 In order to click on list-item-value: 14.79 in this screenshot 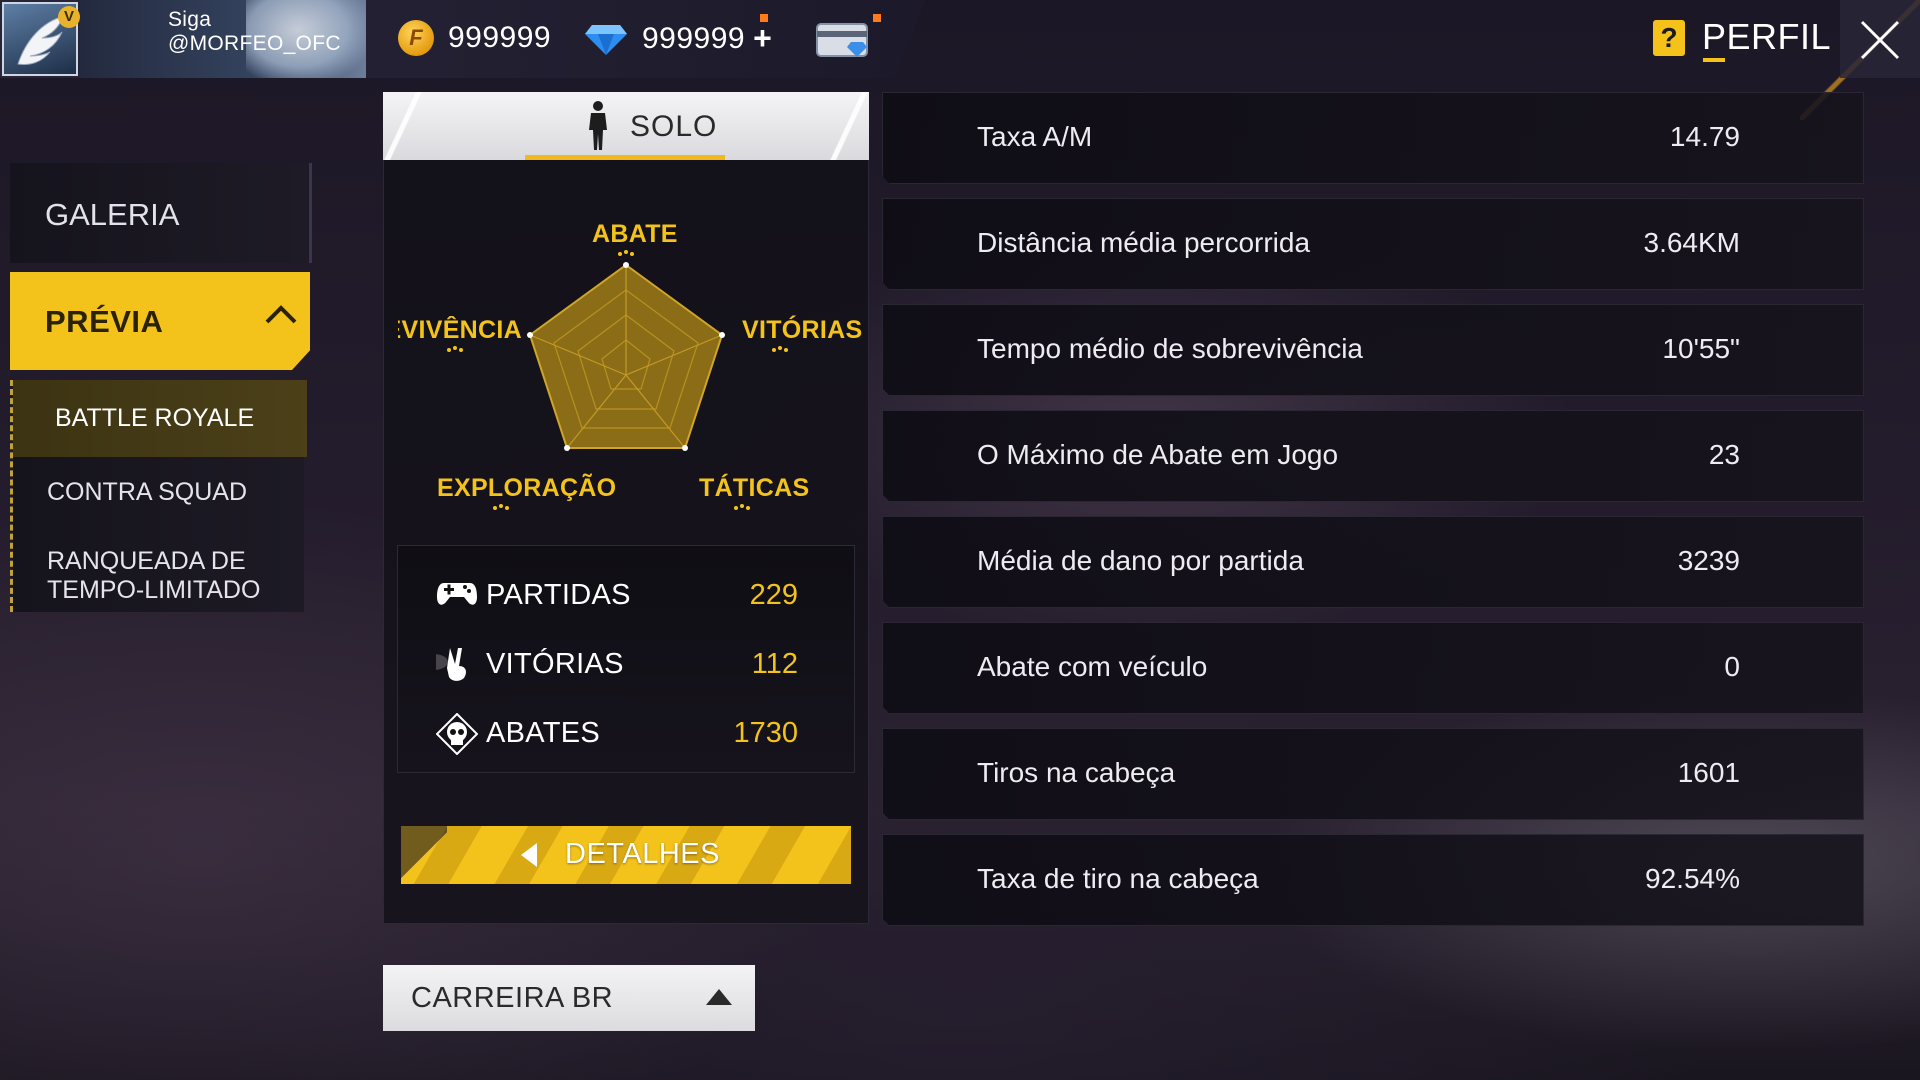, I will do `click(1704, 136)`.